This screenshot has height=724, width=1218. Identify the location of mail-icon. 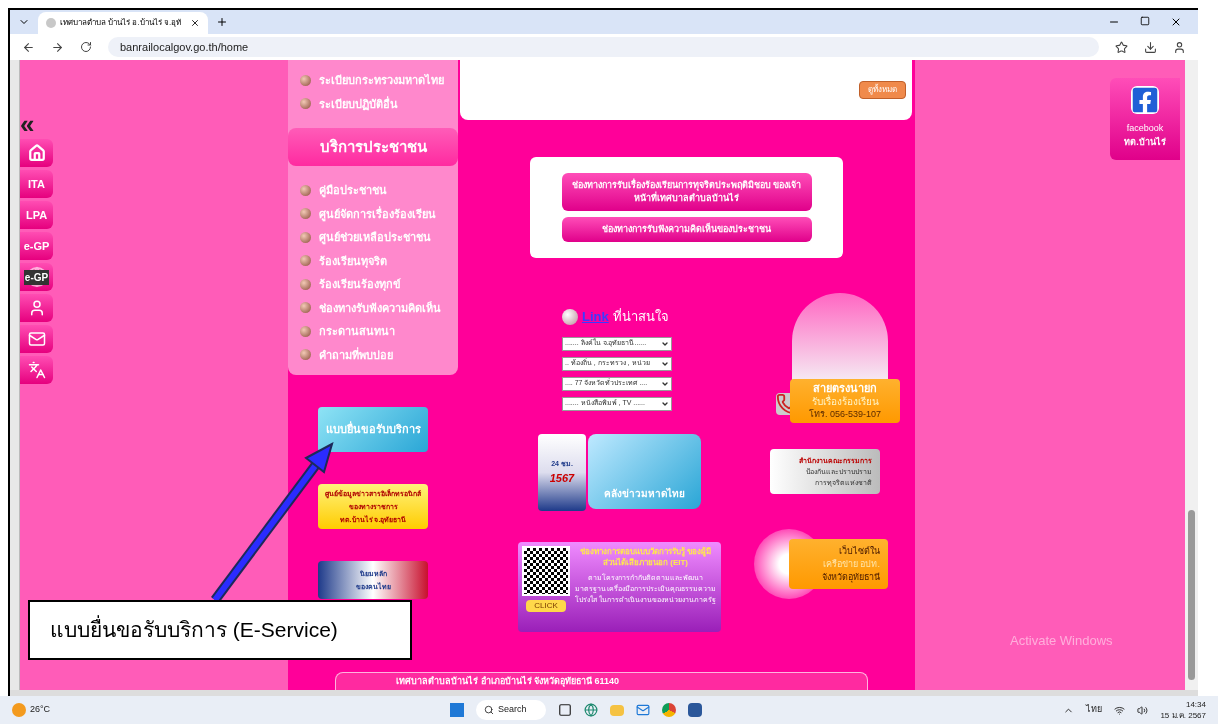
(36, 339).